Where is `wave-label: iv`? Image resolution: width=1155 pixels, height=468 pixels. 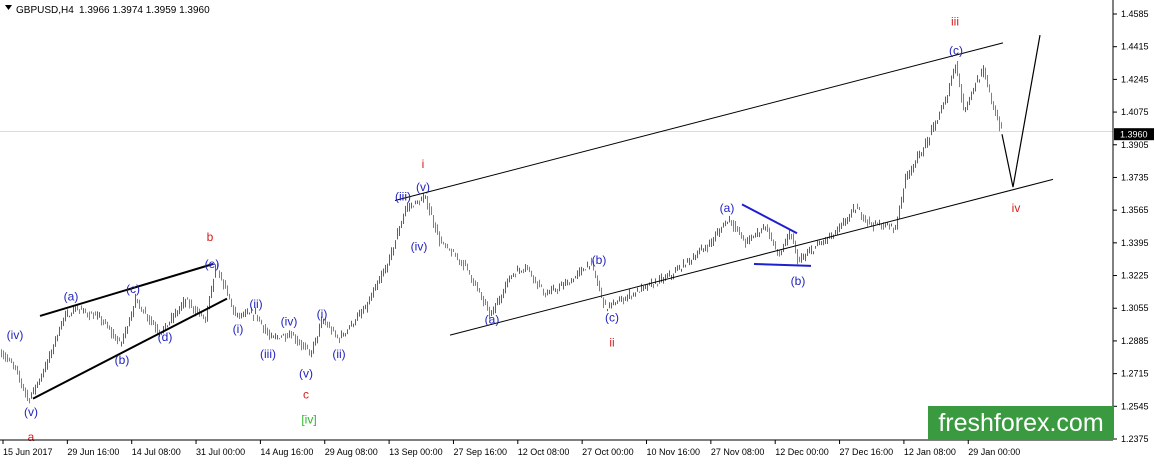 wave-label: iv is located at coordinates (1016, 208).